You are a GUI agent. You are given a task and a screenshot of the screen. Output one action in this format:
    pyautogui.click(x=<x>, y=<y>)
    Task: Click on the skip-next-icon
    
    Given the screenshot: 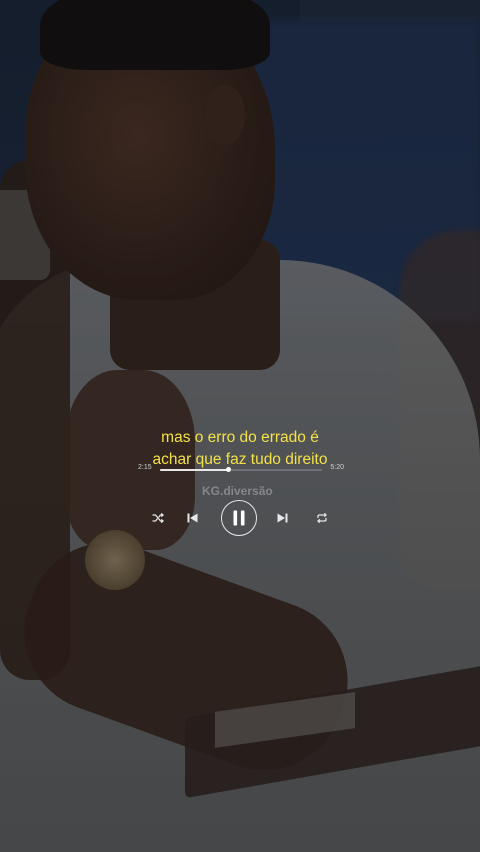 What is the action you would take?
    pyautogui.click(x=282, y=518)
    